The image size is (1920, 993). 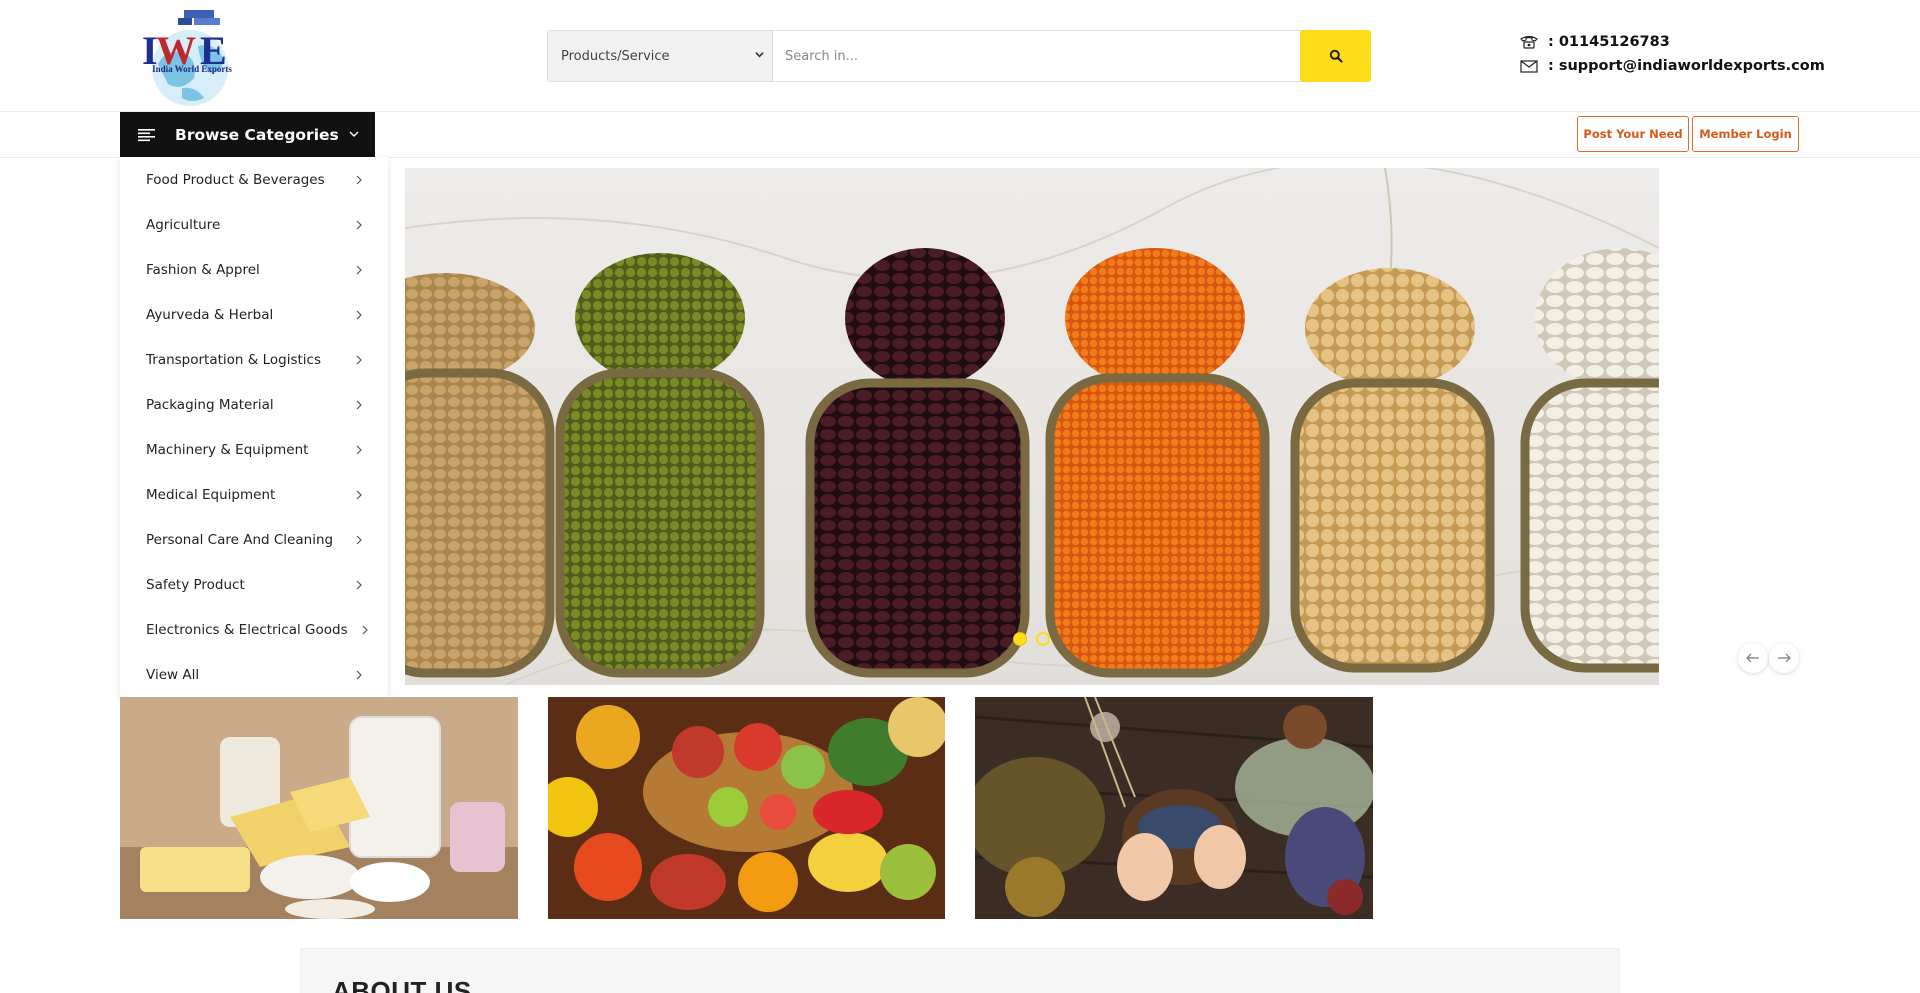 What do you see at coordinates (960, 970) in the screenshot?
I see `about-section` at bounding box center [960, 970].